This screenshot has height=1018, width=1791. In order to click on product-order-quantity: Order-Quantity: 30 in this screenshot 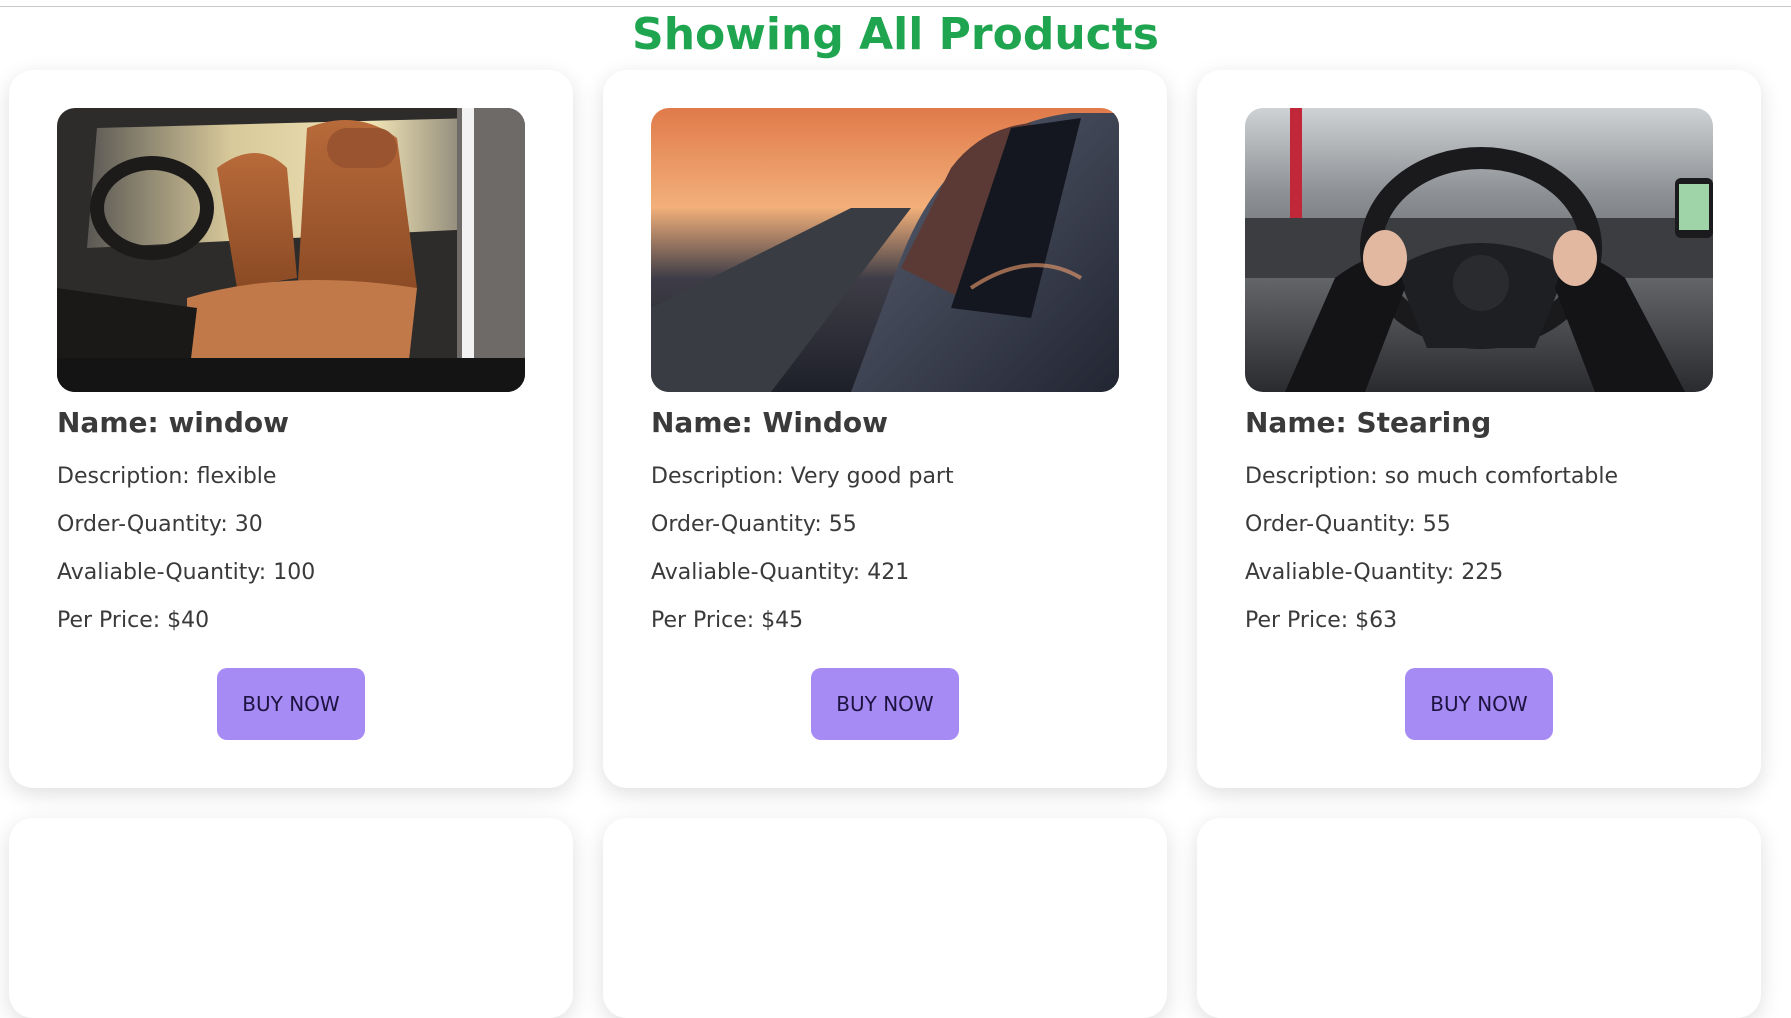, I will do `click(160, 524)`.